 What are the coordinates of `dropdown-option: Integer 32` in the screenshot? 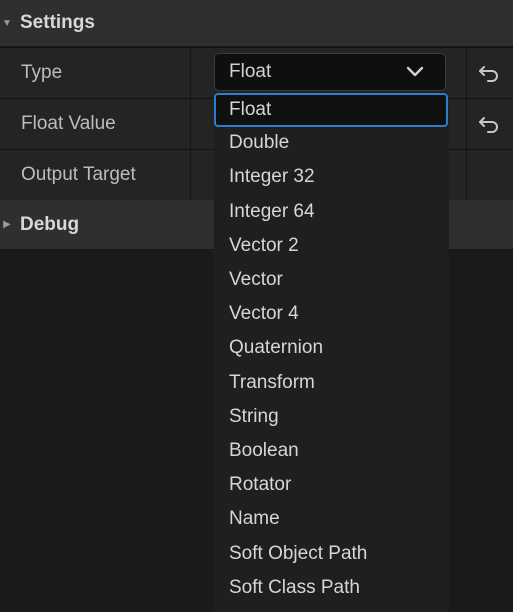 It's located at (331, 177).